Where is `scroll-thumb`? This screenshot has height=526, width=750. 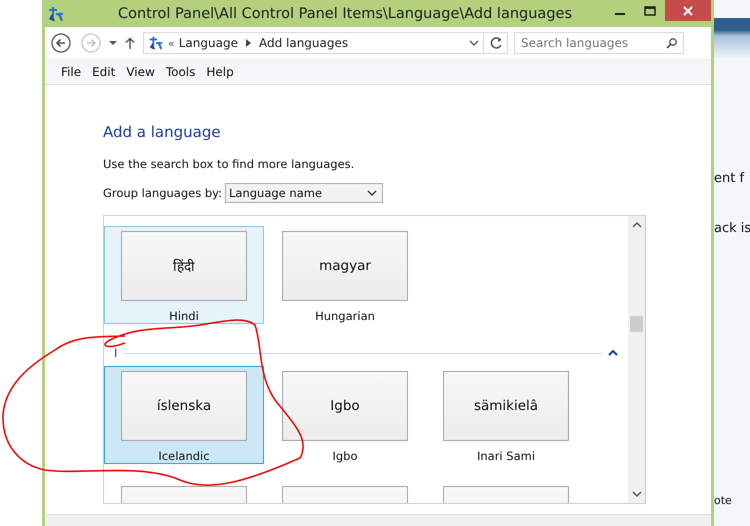
scroll-thumb is located at coordinates (636, 324).